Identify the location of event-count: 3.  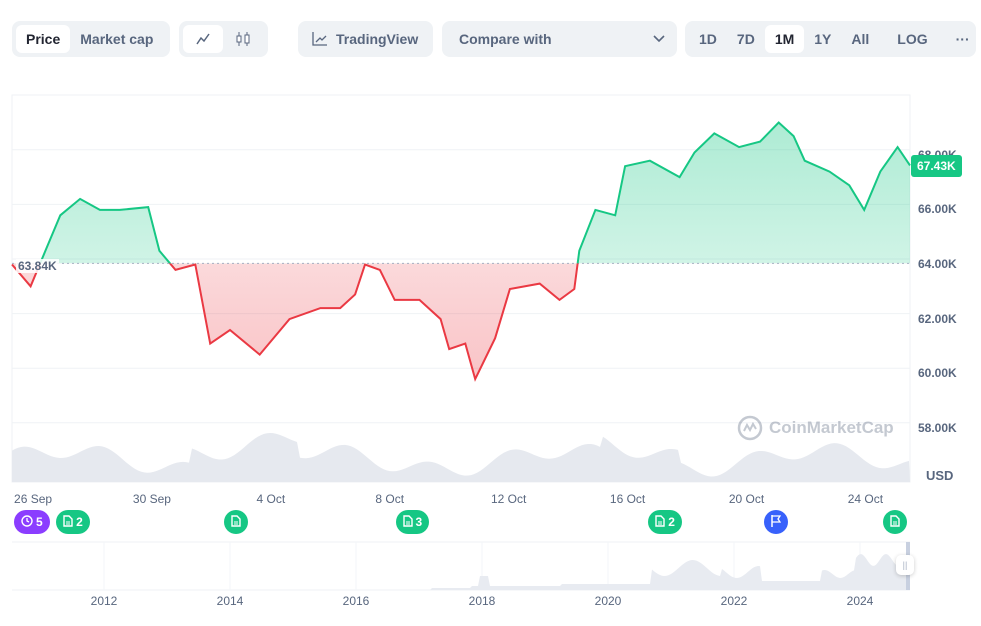
(419, 522).